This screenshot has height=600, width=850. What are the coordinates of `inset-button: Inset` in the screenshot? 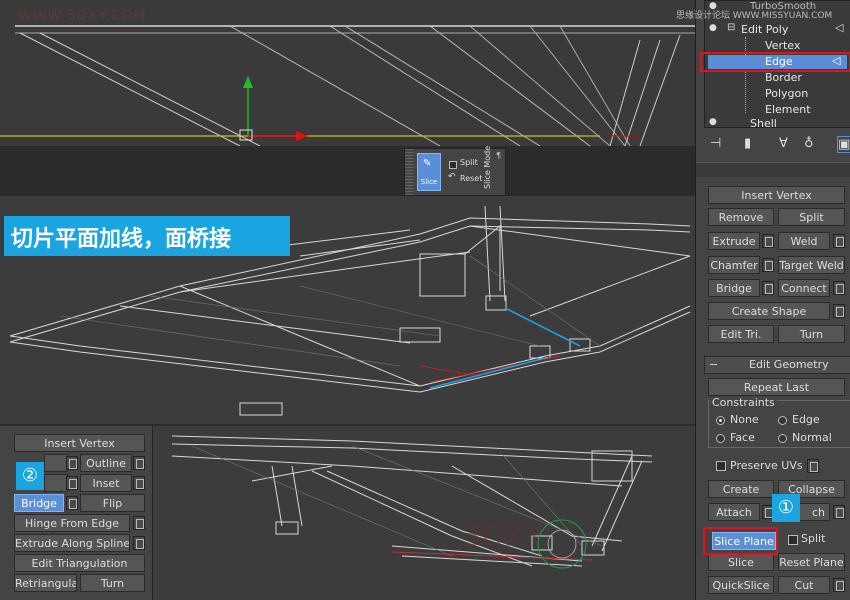 It's located at (106, 483).